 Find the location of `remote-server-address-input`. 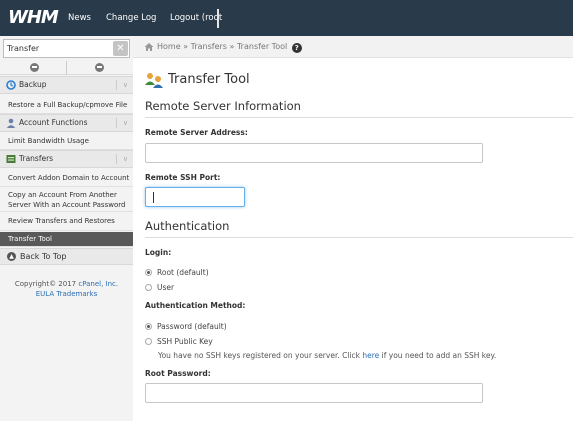

remote-server-address-input is located at coordinates (314, 153).